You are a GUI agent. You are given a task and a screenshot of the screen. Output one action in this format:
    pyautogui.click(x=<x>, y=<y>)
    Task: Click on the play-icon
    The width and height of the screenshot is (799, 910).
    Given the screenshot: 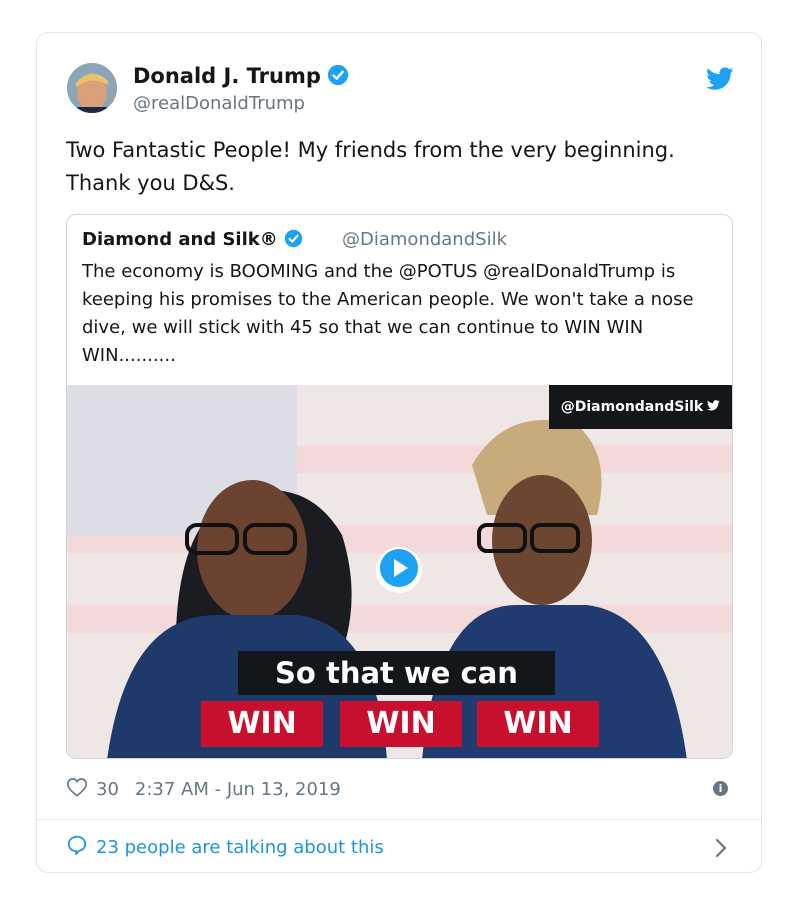 What is the action you would take?
    pyautogui.click(x=399, y=570)
    